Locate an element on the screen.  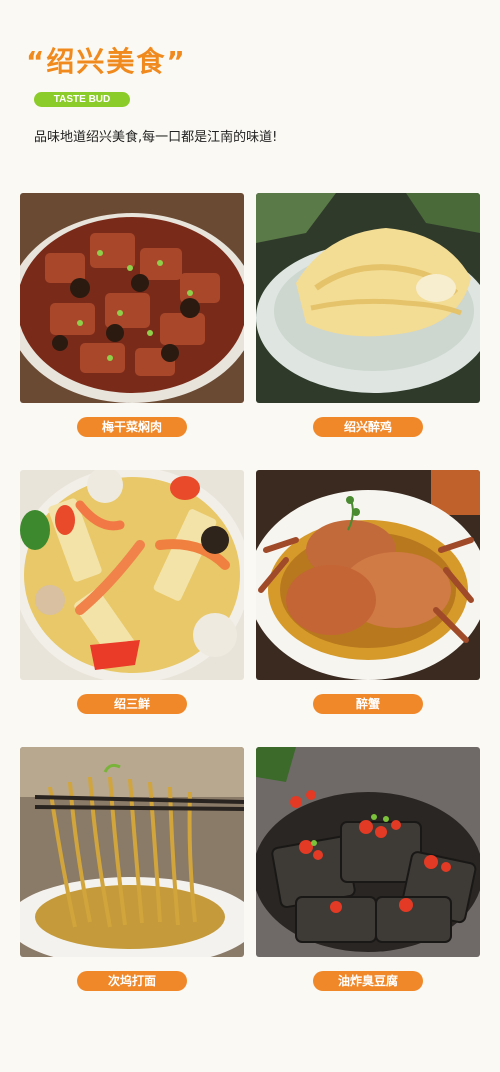
dish-label: 绍兴醉鸡 is located at coordinates (368, 427).